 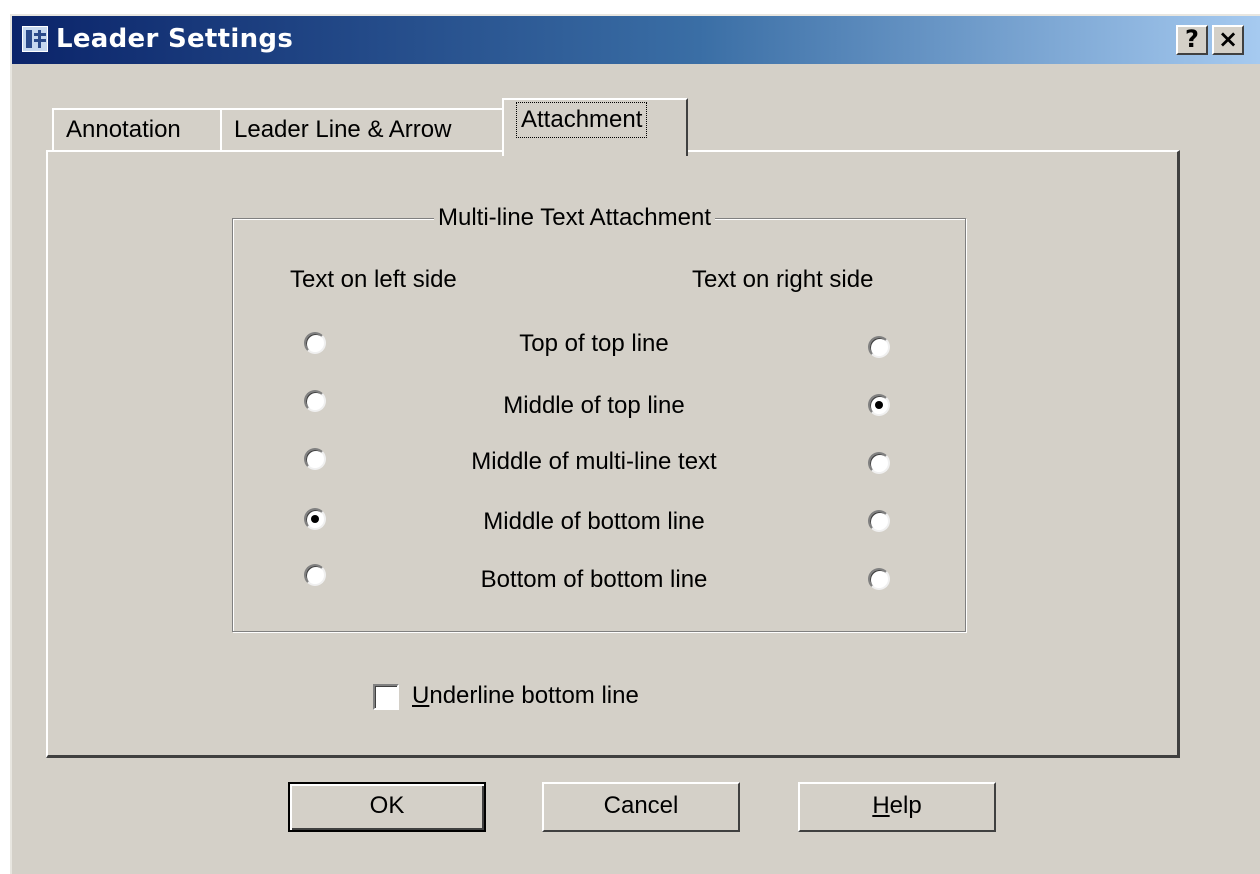 I want to click on tab-attachment-label: Attachment, so click(x=582, y=120).